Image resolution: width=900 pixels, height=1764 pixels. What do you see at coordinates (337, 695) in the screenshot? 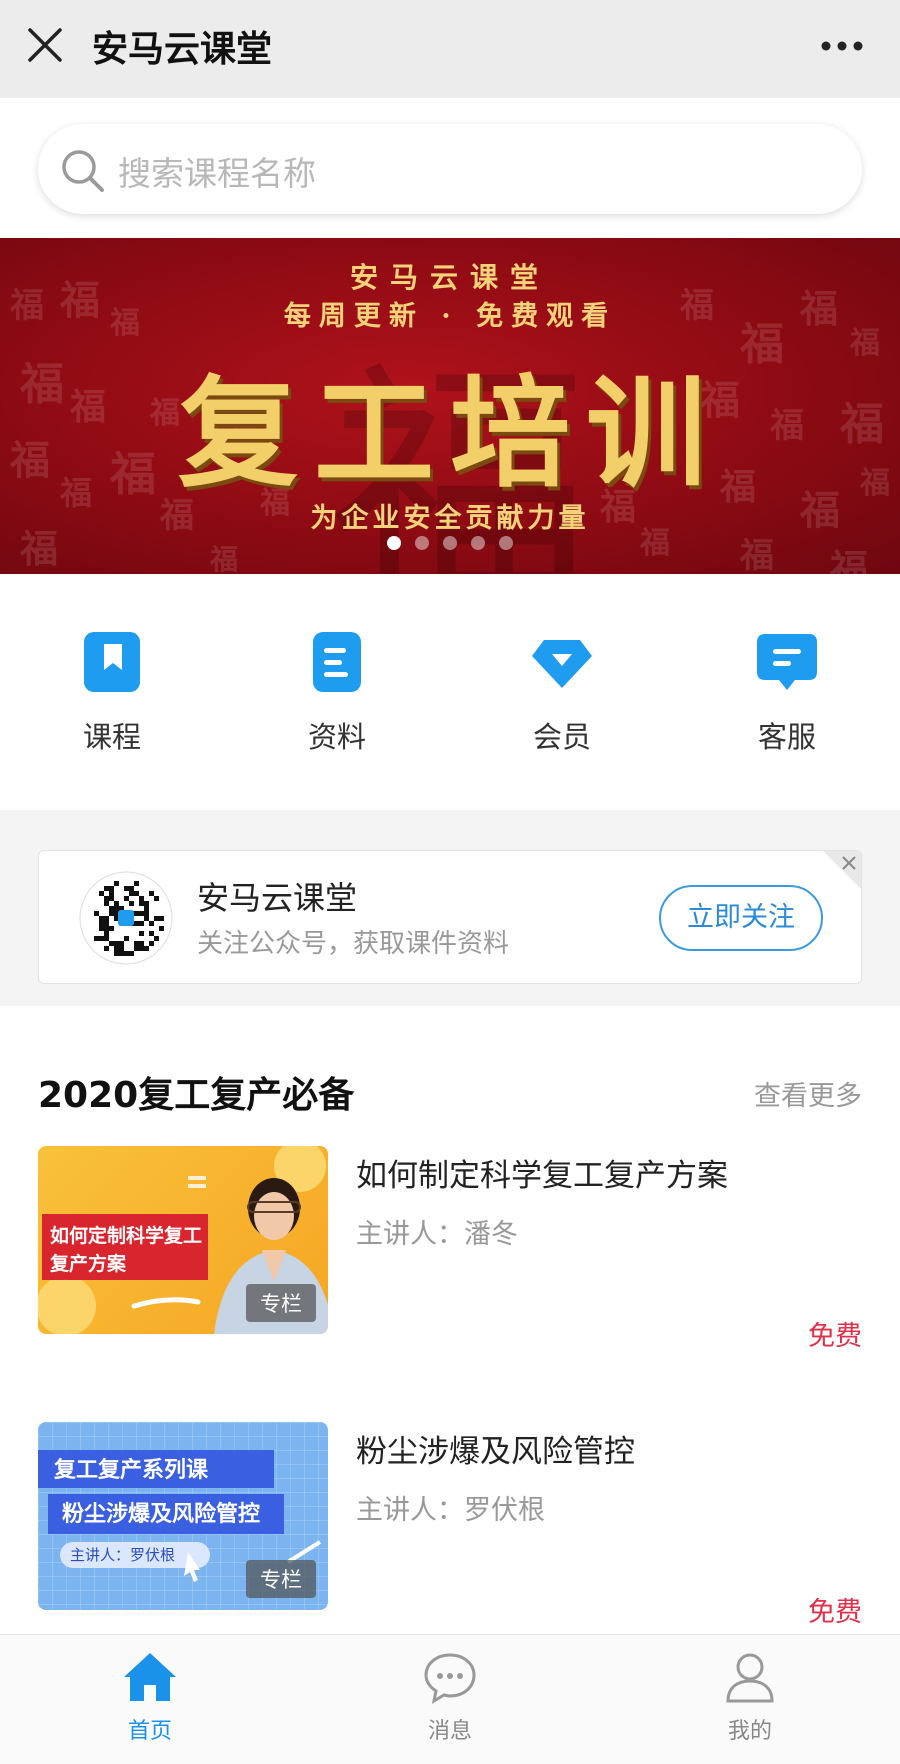
I see `quick-nav-materials: 资料` at bounding box center [337, 695].